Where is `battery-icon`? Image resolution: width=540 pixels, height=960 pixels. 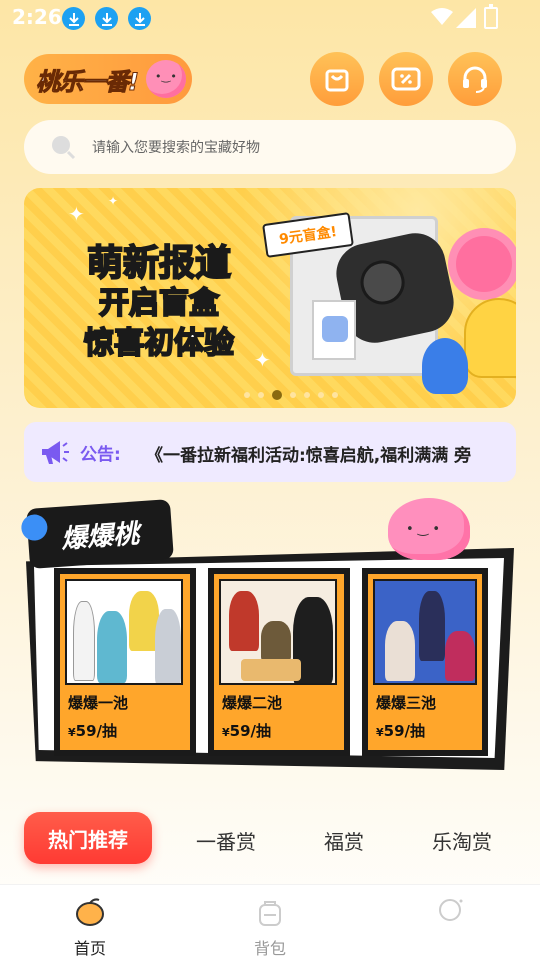 battery-icon is located at coordinates (491, 16).